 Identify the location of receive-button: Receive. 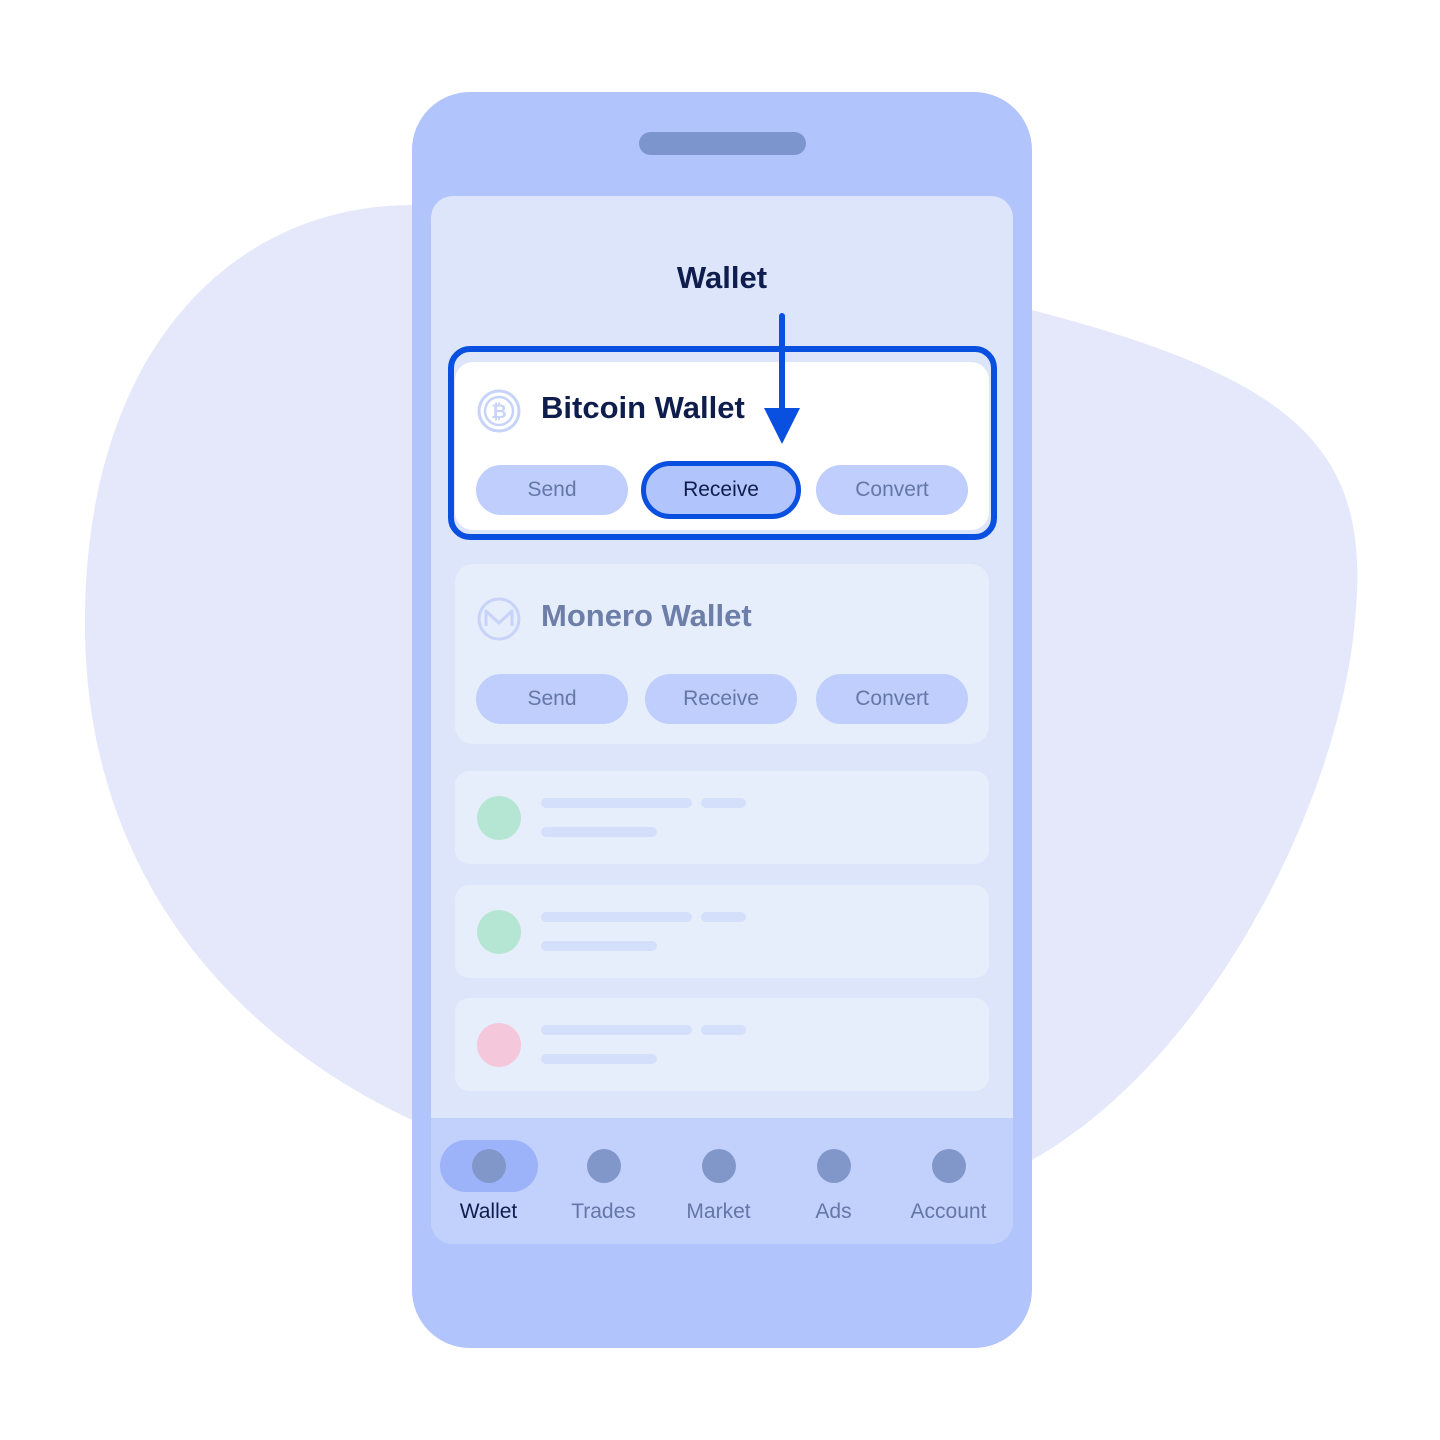
(721, 699).